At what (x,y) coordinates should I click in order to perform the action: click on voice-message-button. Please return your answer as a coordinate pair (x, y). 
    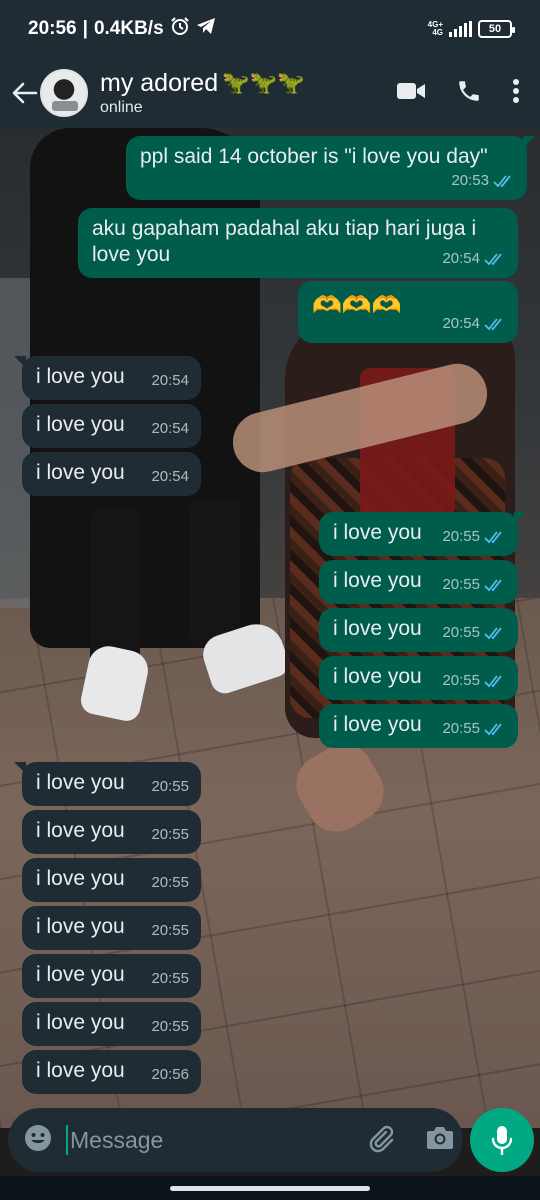
    Looking at the image, I should click on (502, 1140).